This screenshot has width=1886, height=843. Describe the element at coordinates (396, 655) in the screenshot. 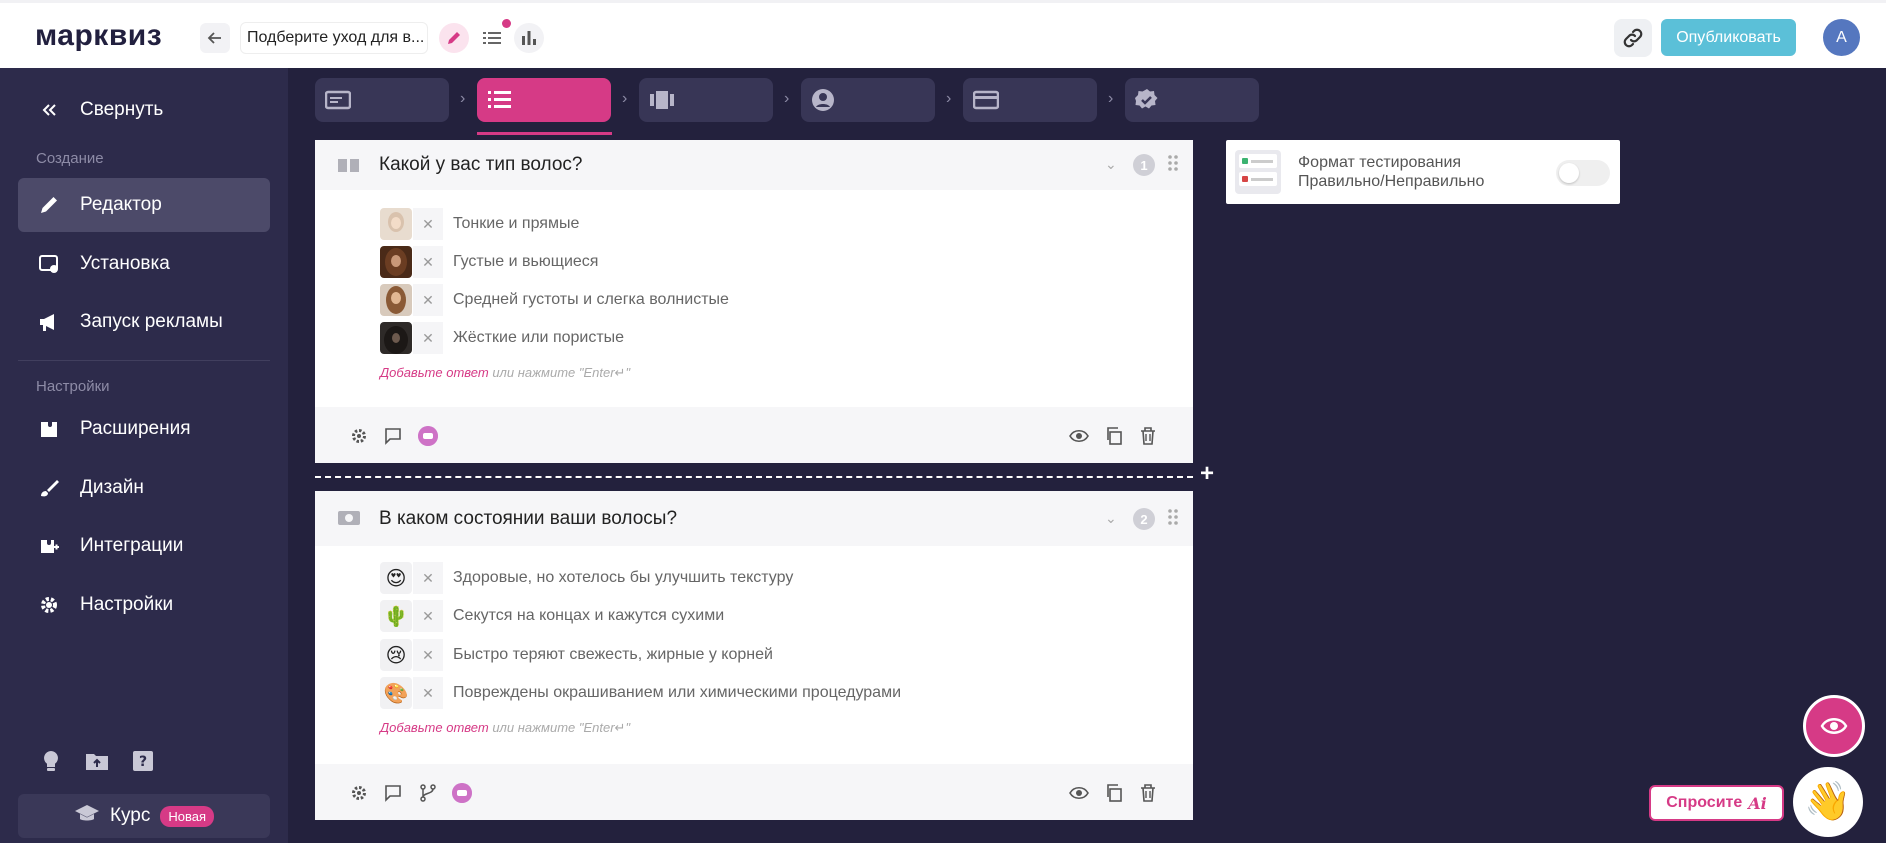

I see `answer-emoji: 😢` at that location.